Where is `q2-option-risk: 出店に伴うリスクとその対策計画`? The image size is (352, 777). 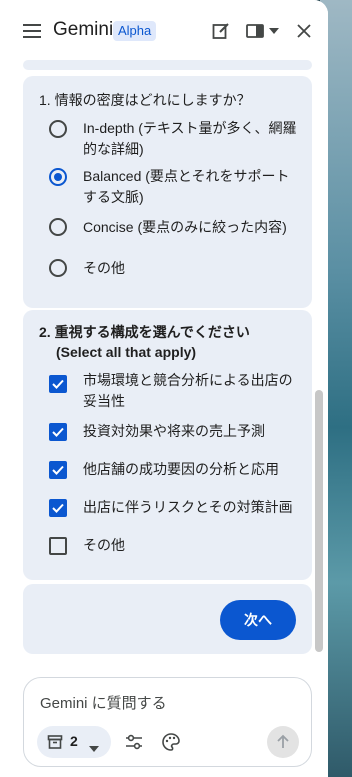 q2-option-risk: 出店に伴うリスクとその対策計画 is located at coordinates (179, 509).